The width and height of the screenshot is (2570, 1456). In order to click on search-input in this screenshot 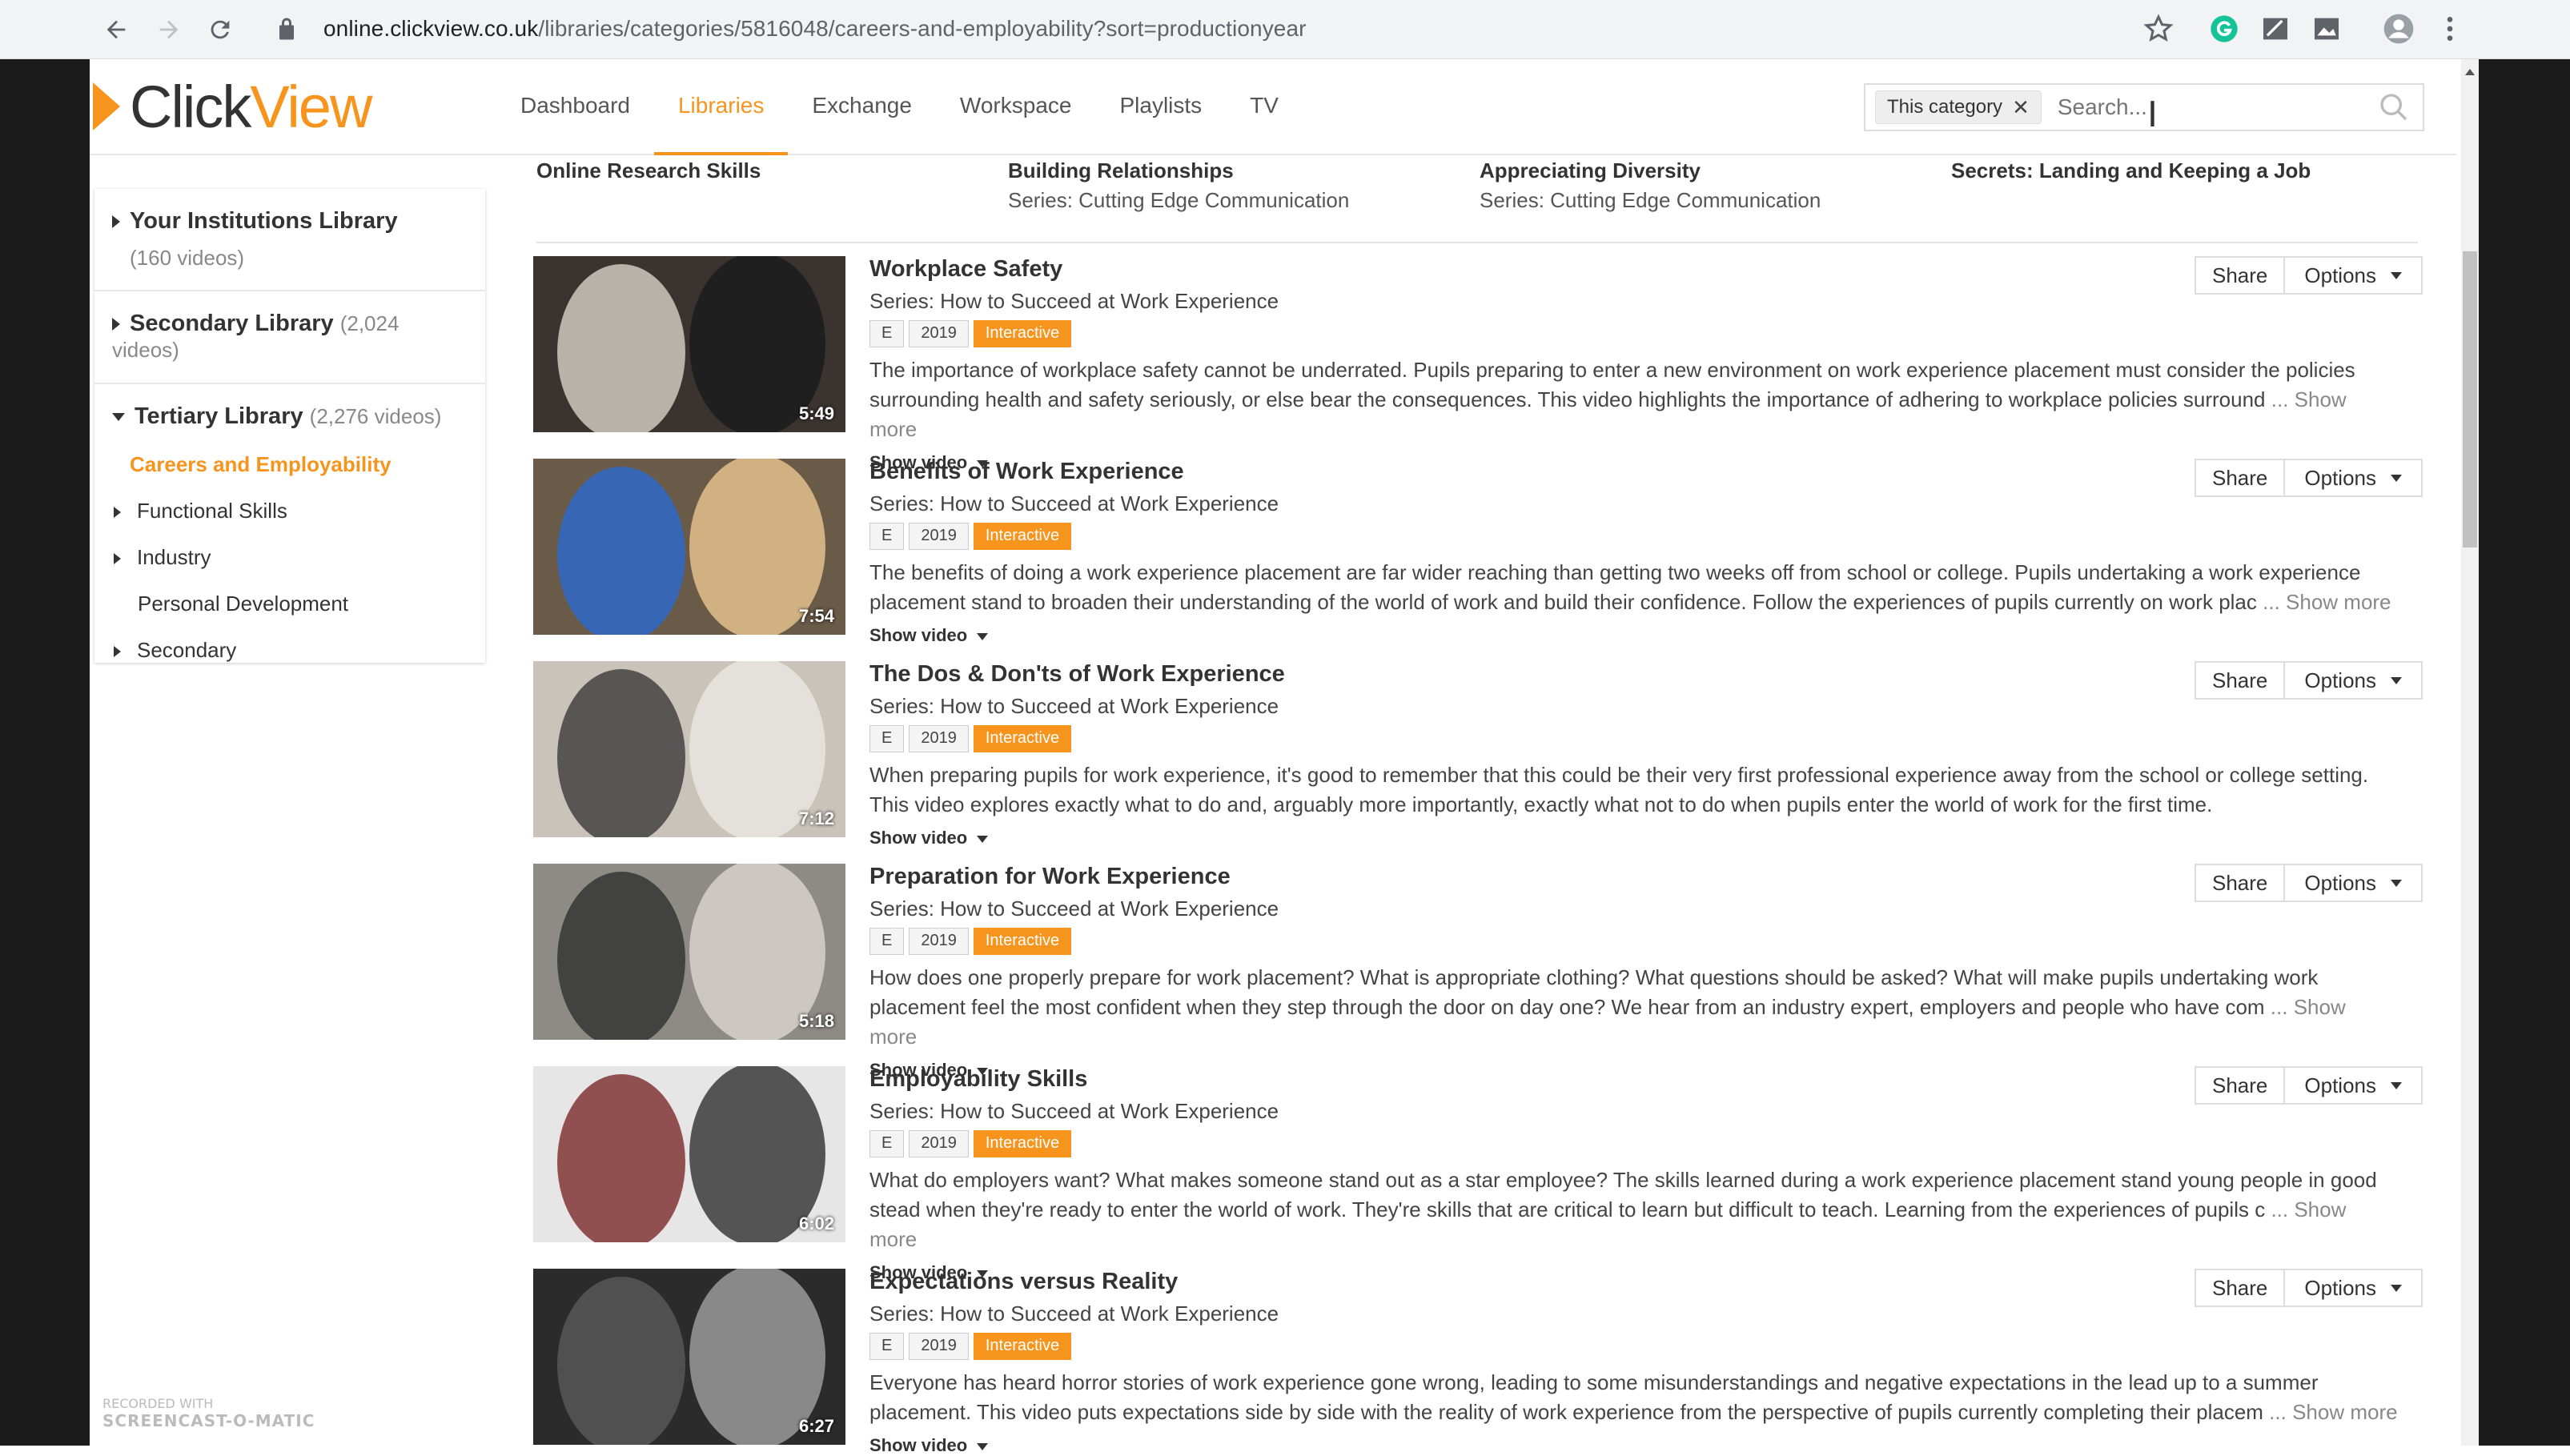, I will do `click(2217, 107)`.